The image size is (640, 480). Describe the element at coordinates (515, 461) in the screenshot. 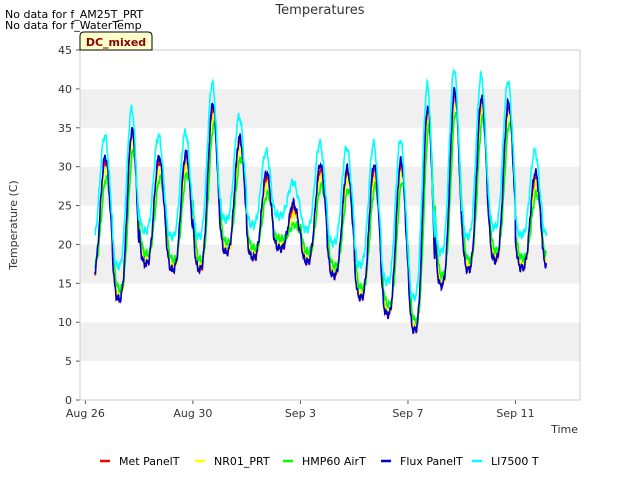

I see `legend-label: LI7500 T` at that location.